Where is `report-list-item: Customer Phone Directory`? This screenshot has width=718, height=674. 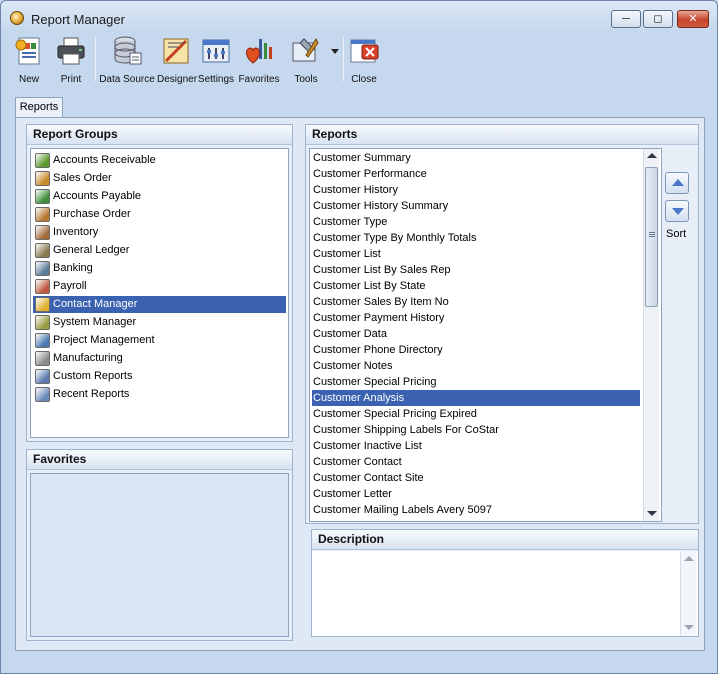 report-list-item: Customer Phone Directory is located at coordinates (476, 350).